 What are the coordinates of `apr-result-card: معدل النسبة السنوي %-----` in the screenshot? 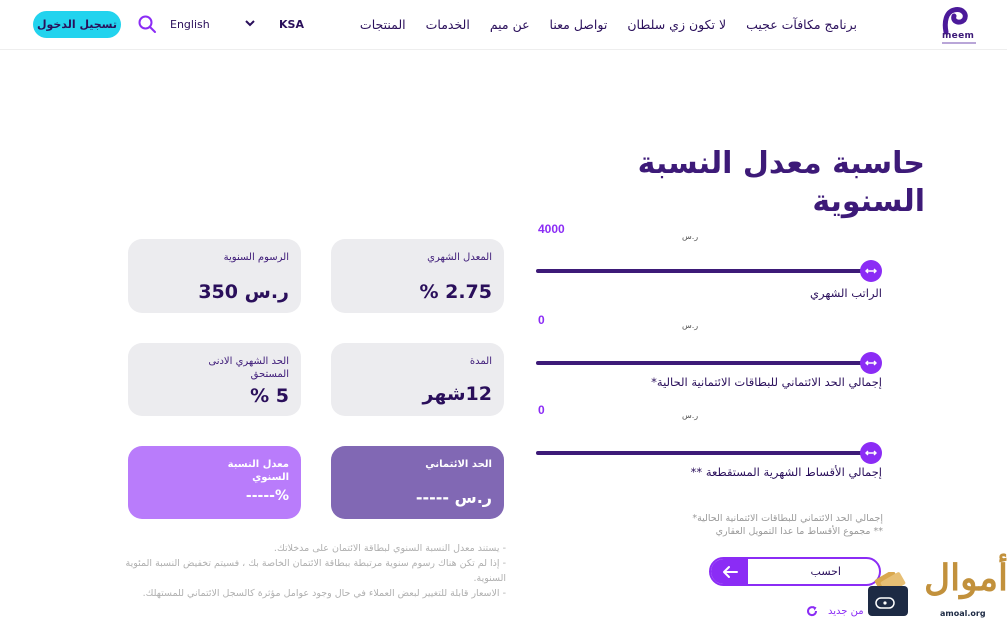 It's located at (214, 482).